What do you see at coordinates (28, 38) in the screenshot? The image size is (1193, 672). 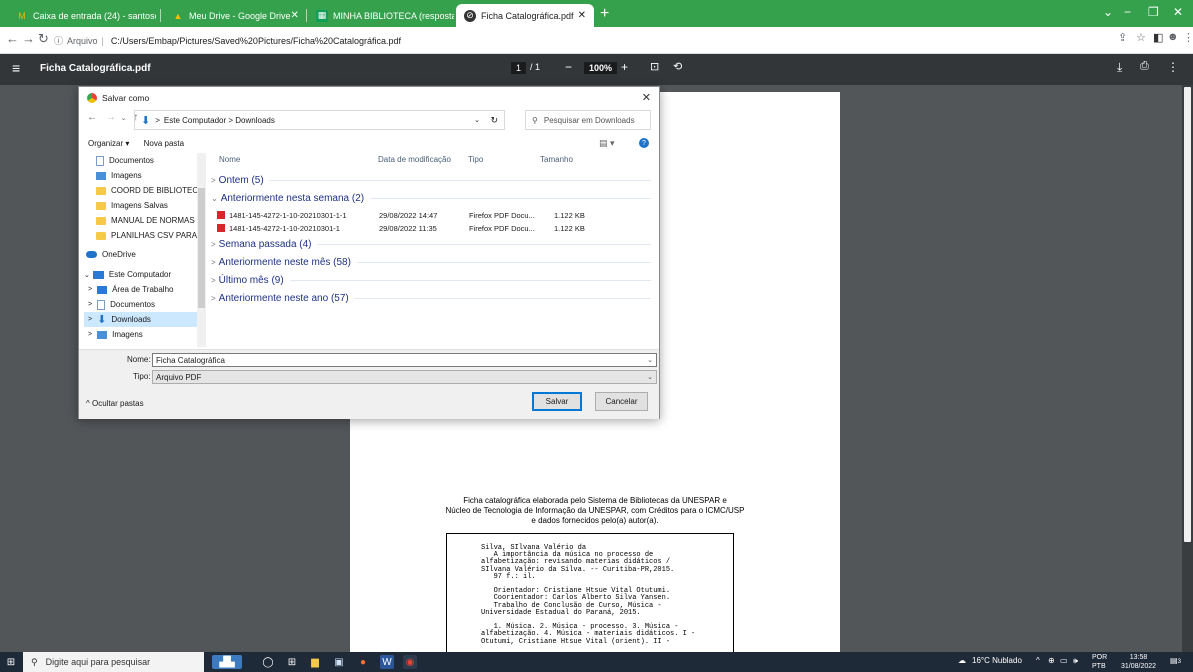 I see `forward-button: →` at bounding box center [28, 38].